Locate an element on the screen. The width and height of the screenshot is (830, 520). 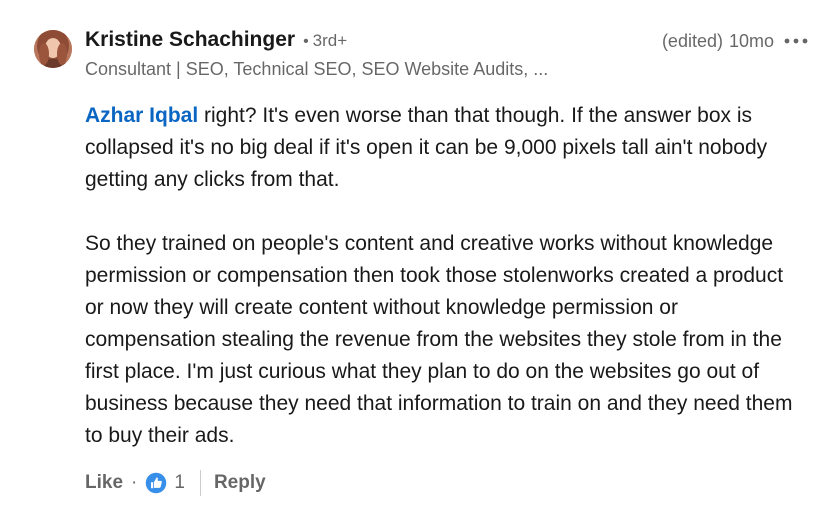
comment-meta: (edited) 10mo is located at coordinates (718, 41).